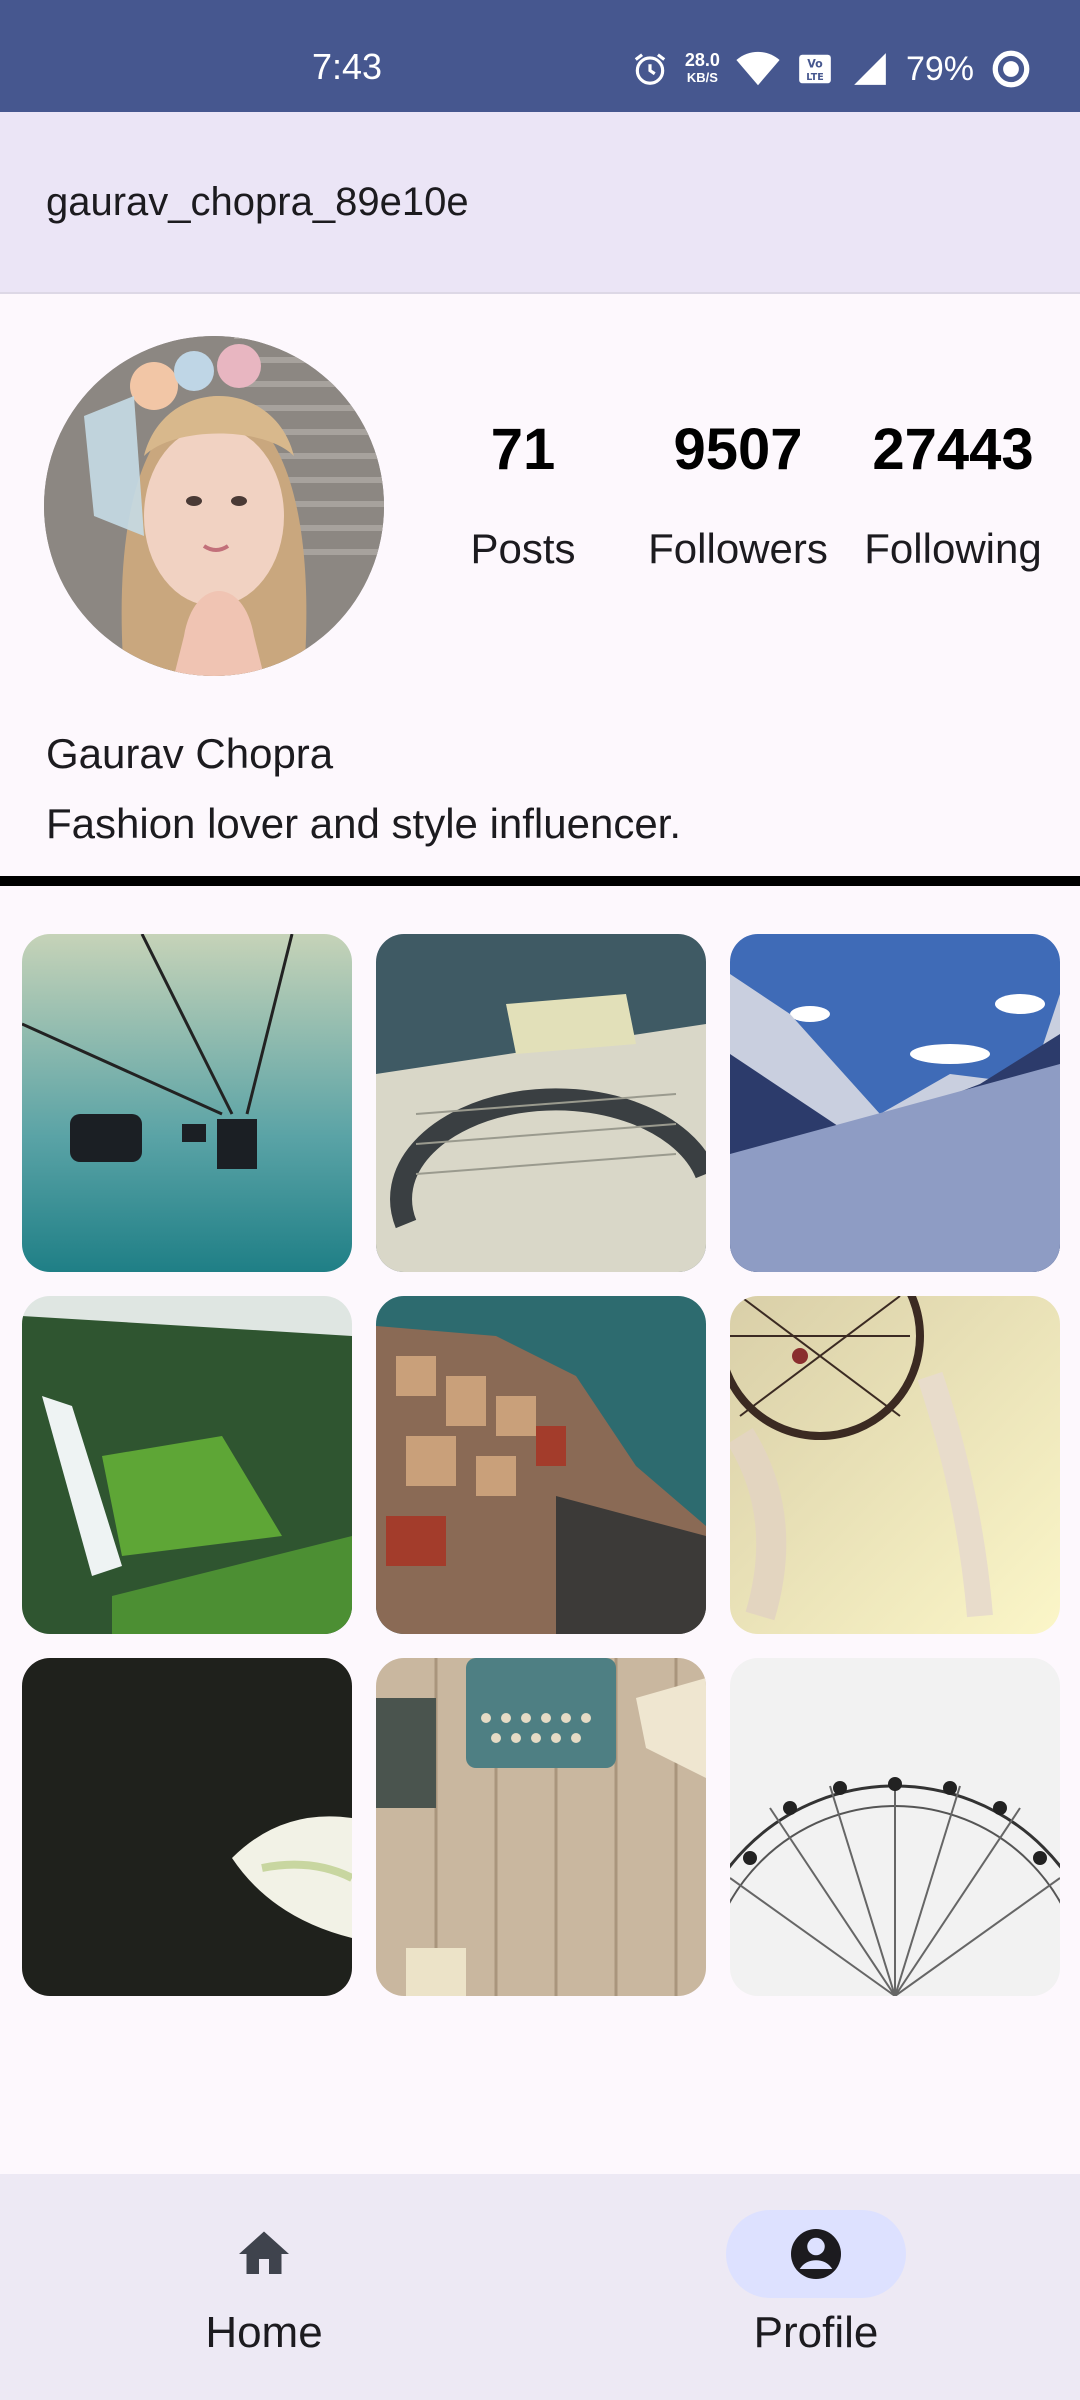 This screenshot has width=1080, height=2400. I want to click on posts-label: Posts, so click(523, 548).